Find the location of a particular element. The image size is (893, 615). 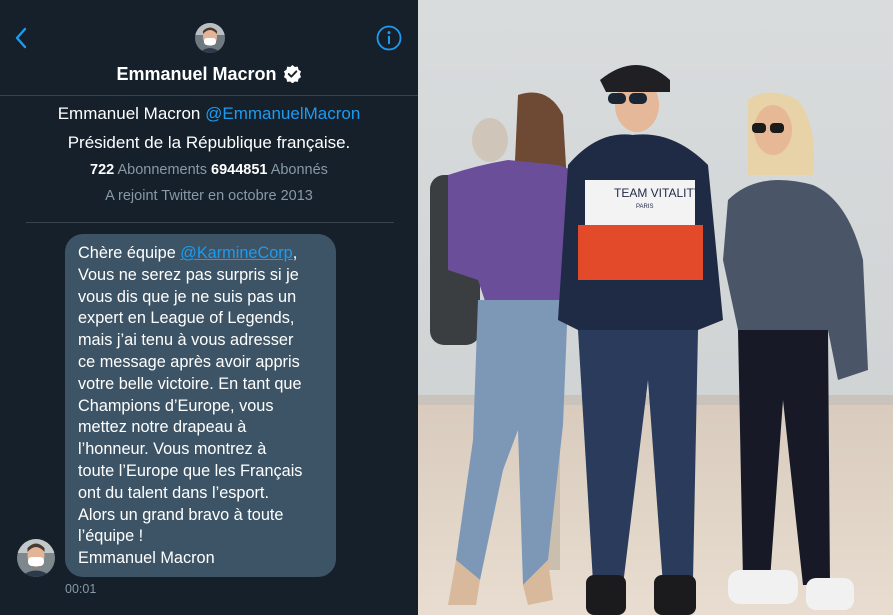

followers-count: 6944851 is located at coordinates (239, 170).